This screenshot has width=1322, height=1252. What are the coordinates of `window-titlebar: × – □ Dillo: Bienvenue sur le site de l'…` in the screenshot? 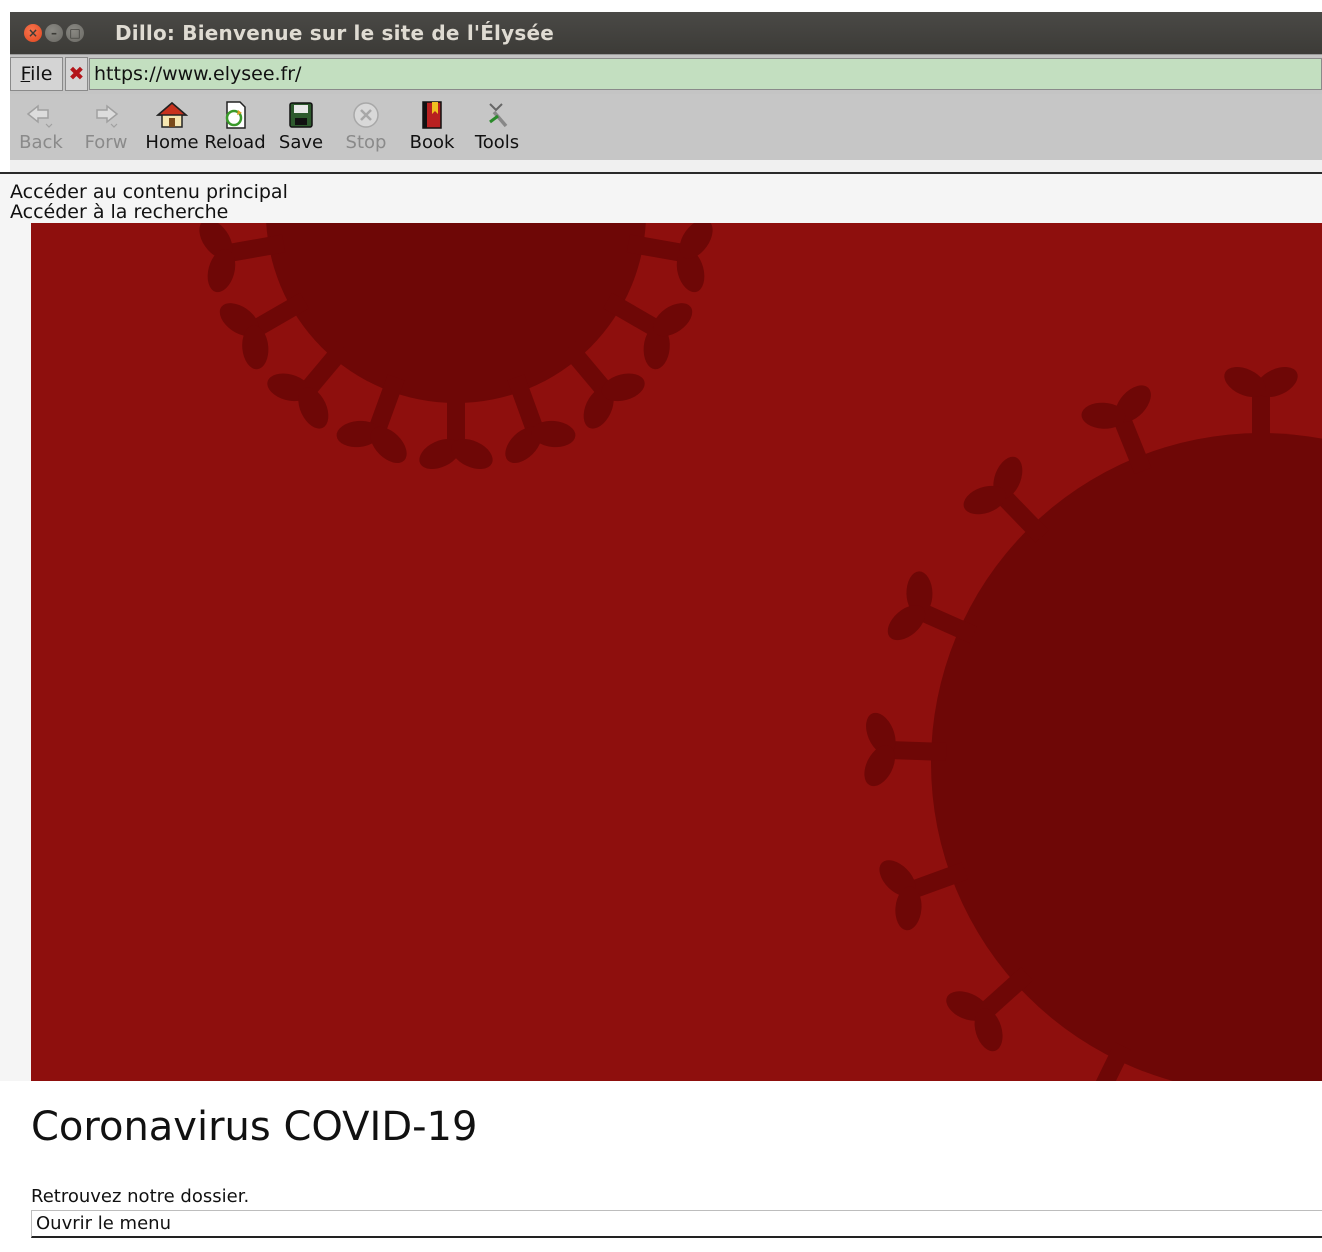 It's located at (666, 33).